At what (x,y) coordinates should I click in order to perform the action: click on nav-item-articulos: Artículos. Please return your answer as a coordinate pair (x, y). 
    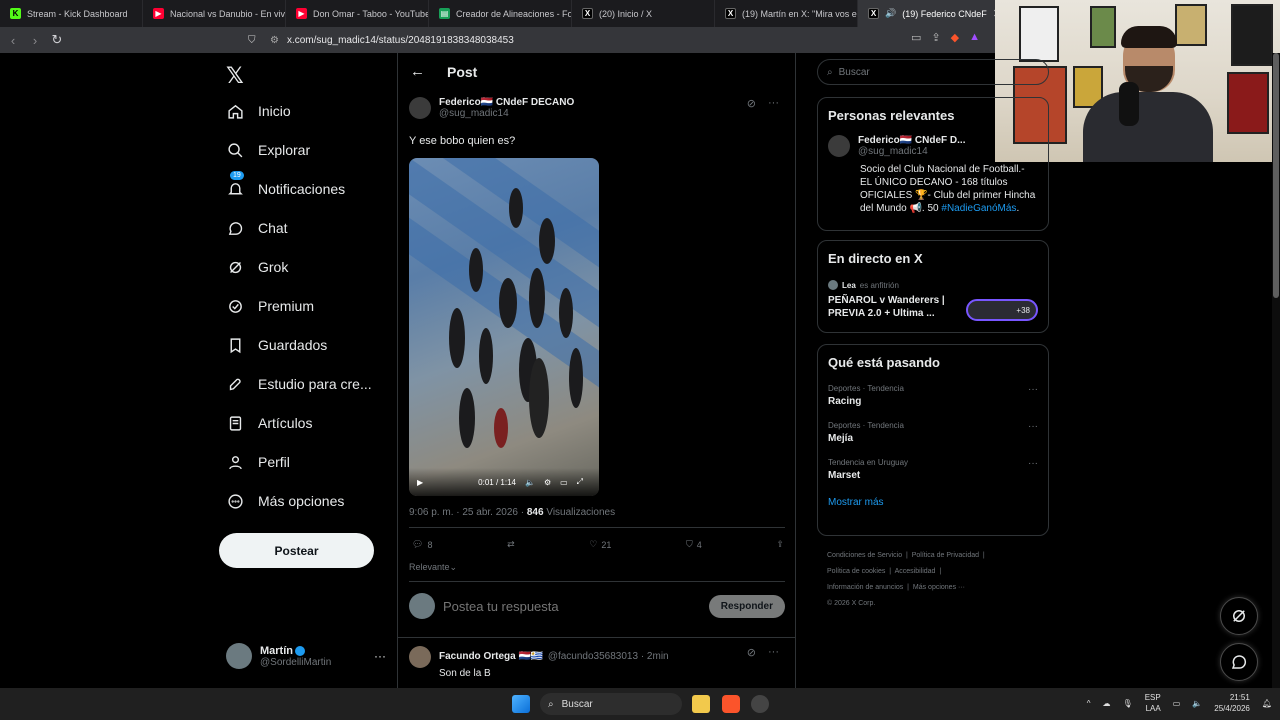
    Looking at the image, I should click on (269, 423).